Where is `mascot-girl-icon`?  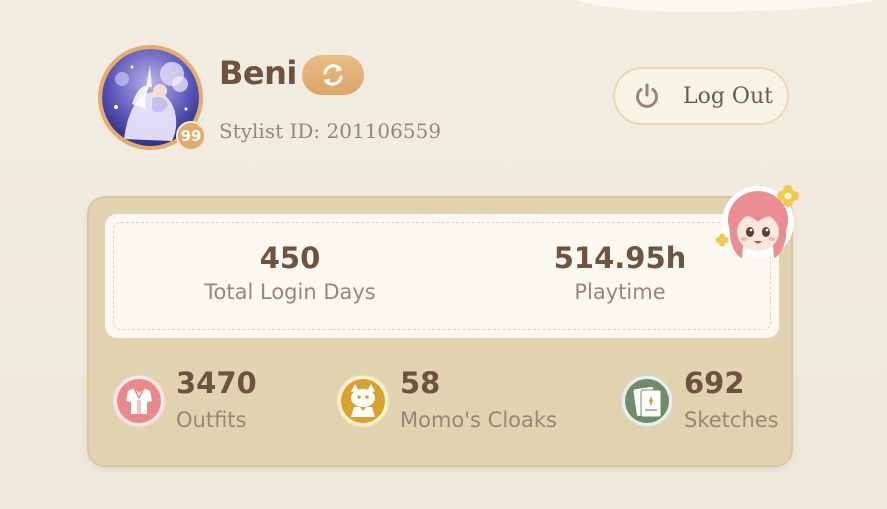
mascot-girl-icon is located at coordinates (757, 221).